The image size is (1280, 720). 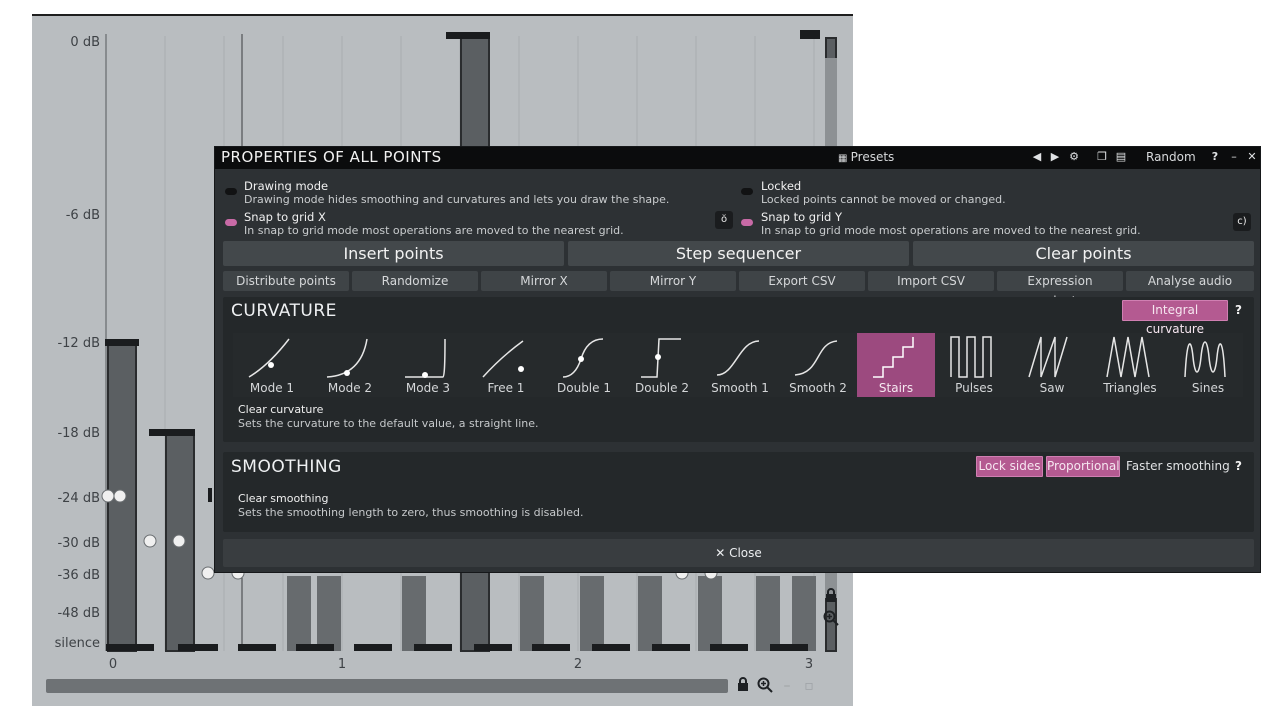 I want to click on minus-icon: –, so click(x=787, y=686).